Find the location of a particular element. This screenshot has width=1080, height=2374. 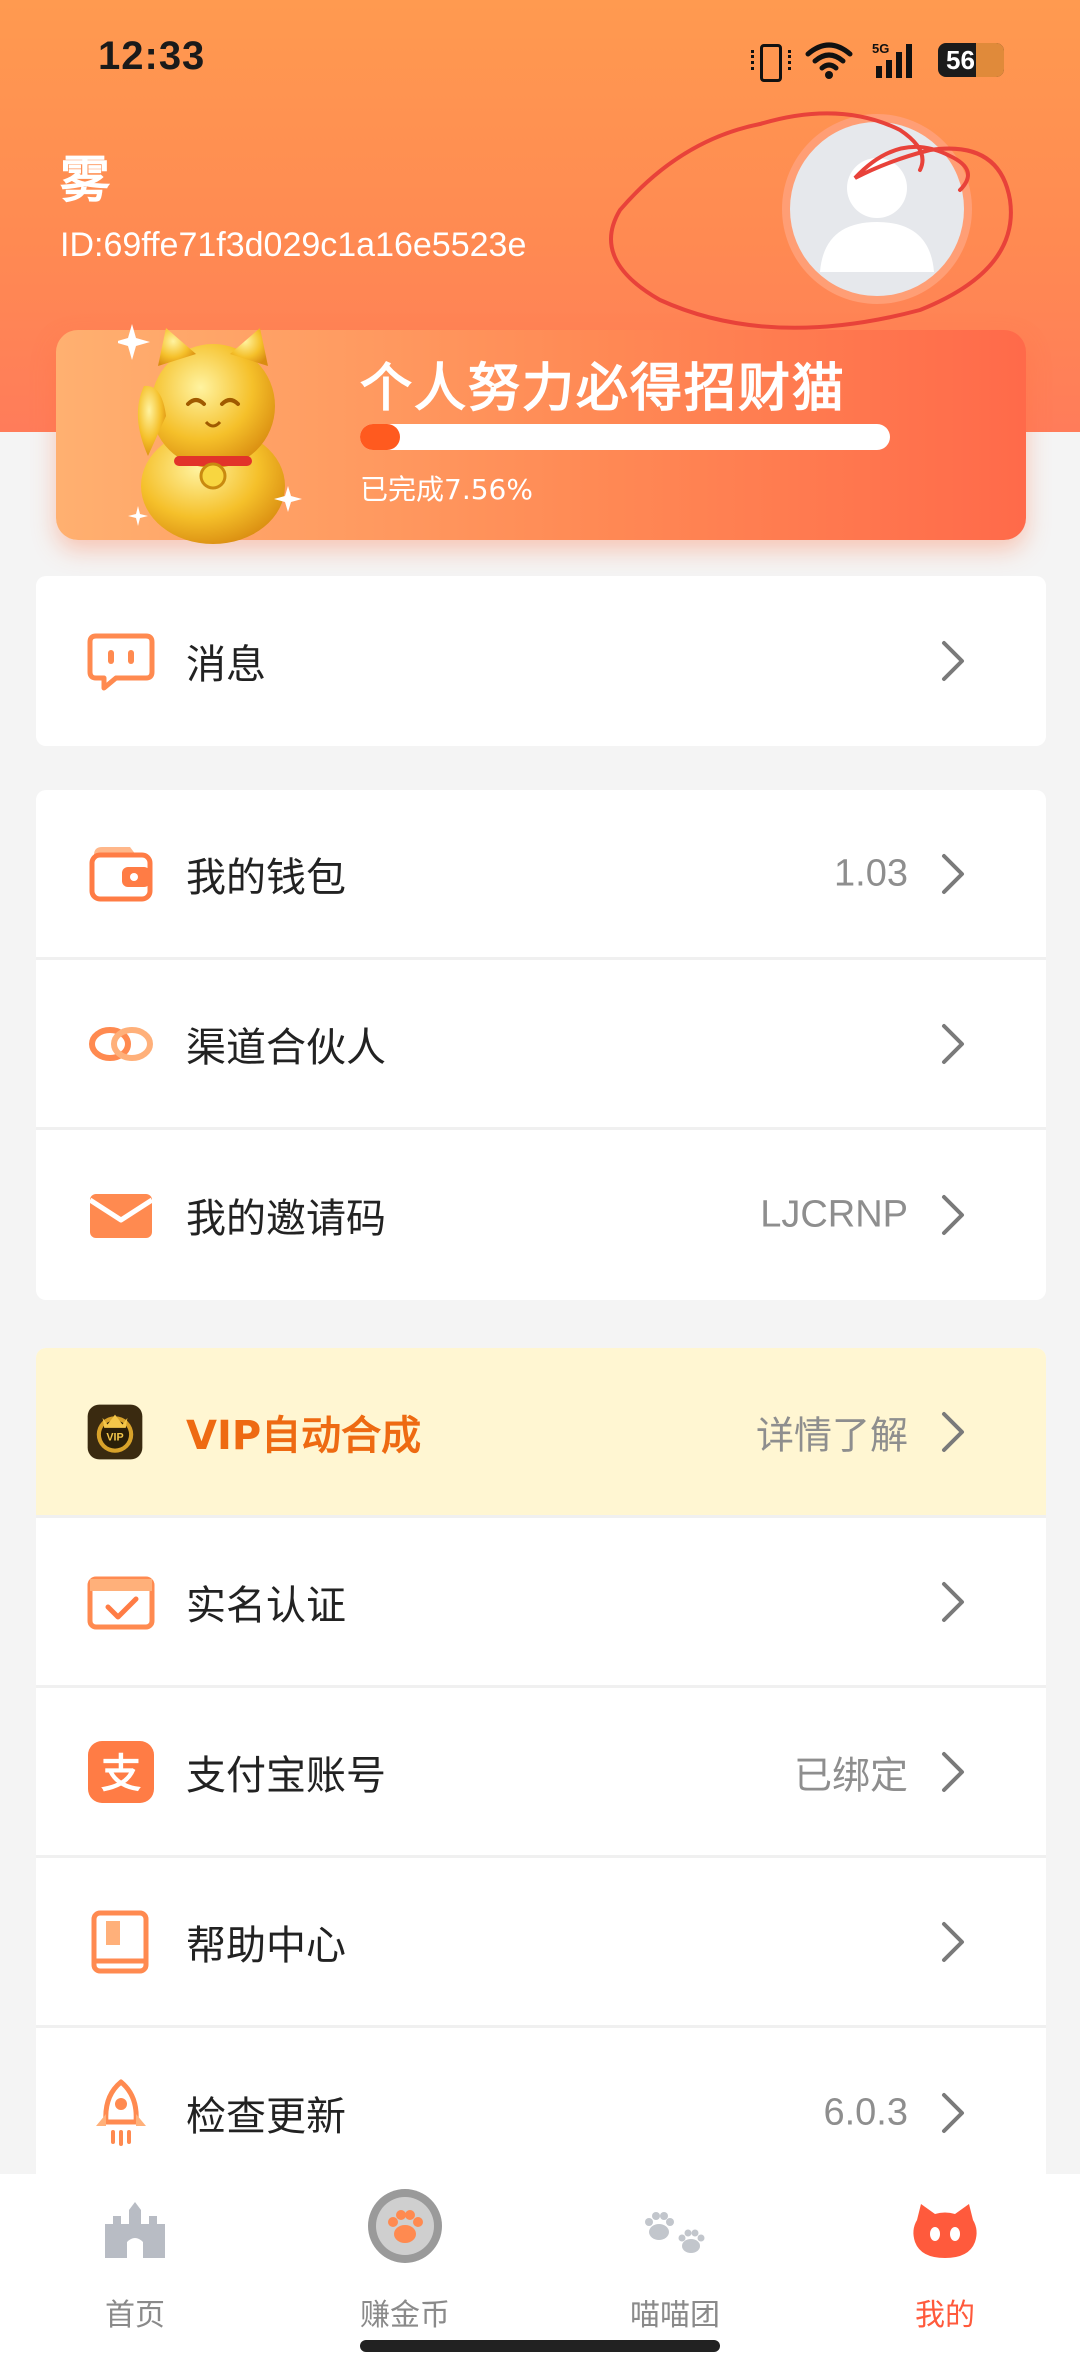

invite-code-label: 我的邀请码 is located at coordinates (286, 1219).